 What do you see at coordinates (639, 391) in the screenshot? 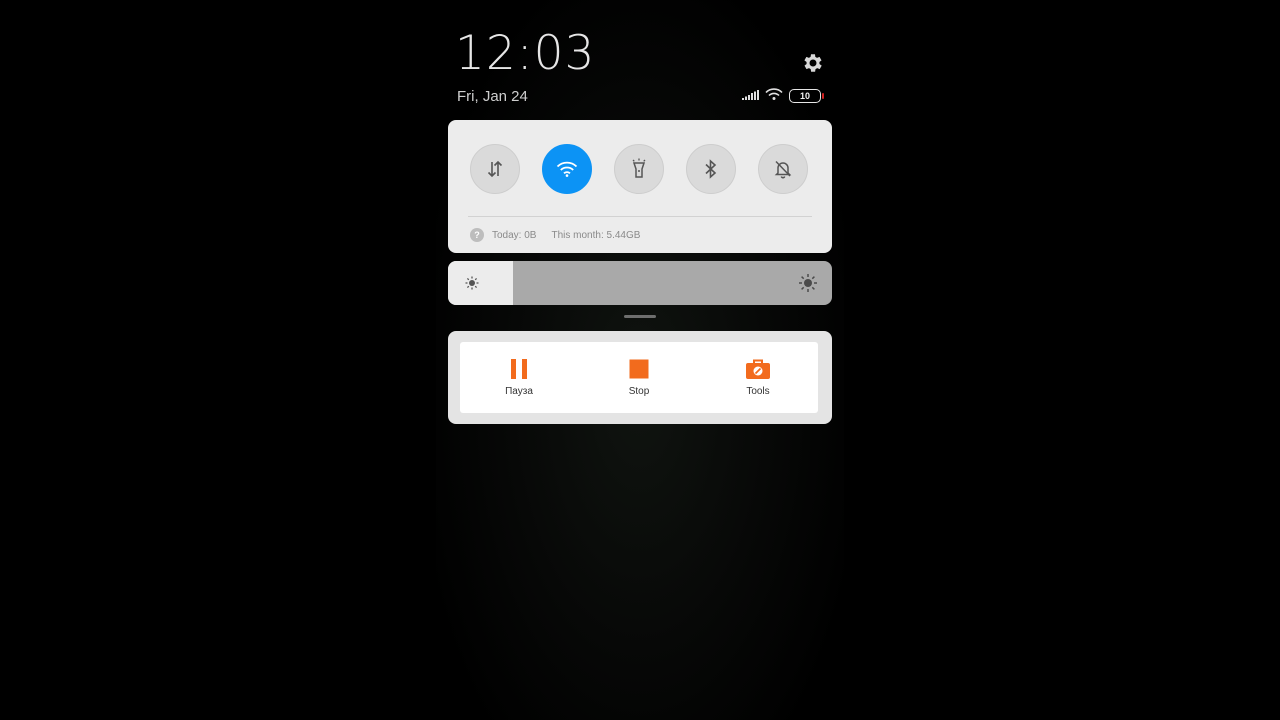
I see `stop-label: Stop` at bounding box center [639, 391].